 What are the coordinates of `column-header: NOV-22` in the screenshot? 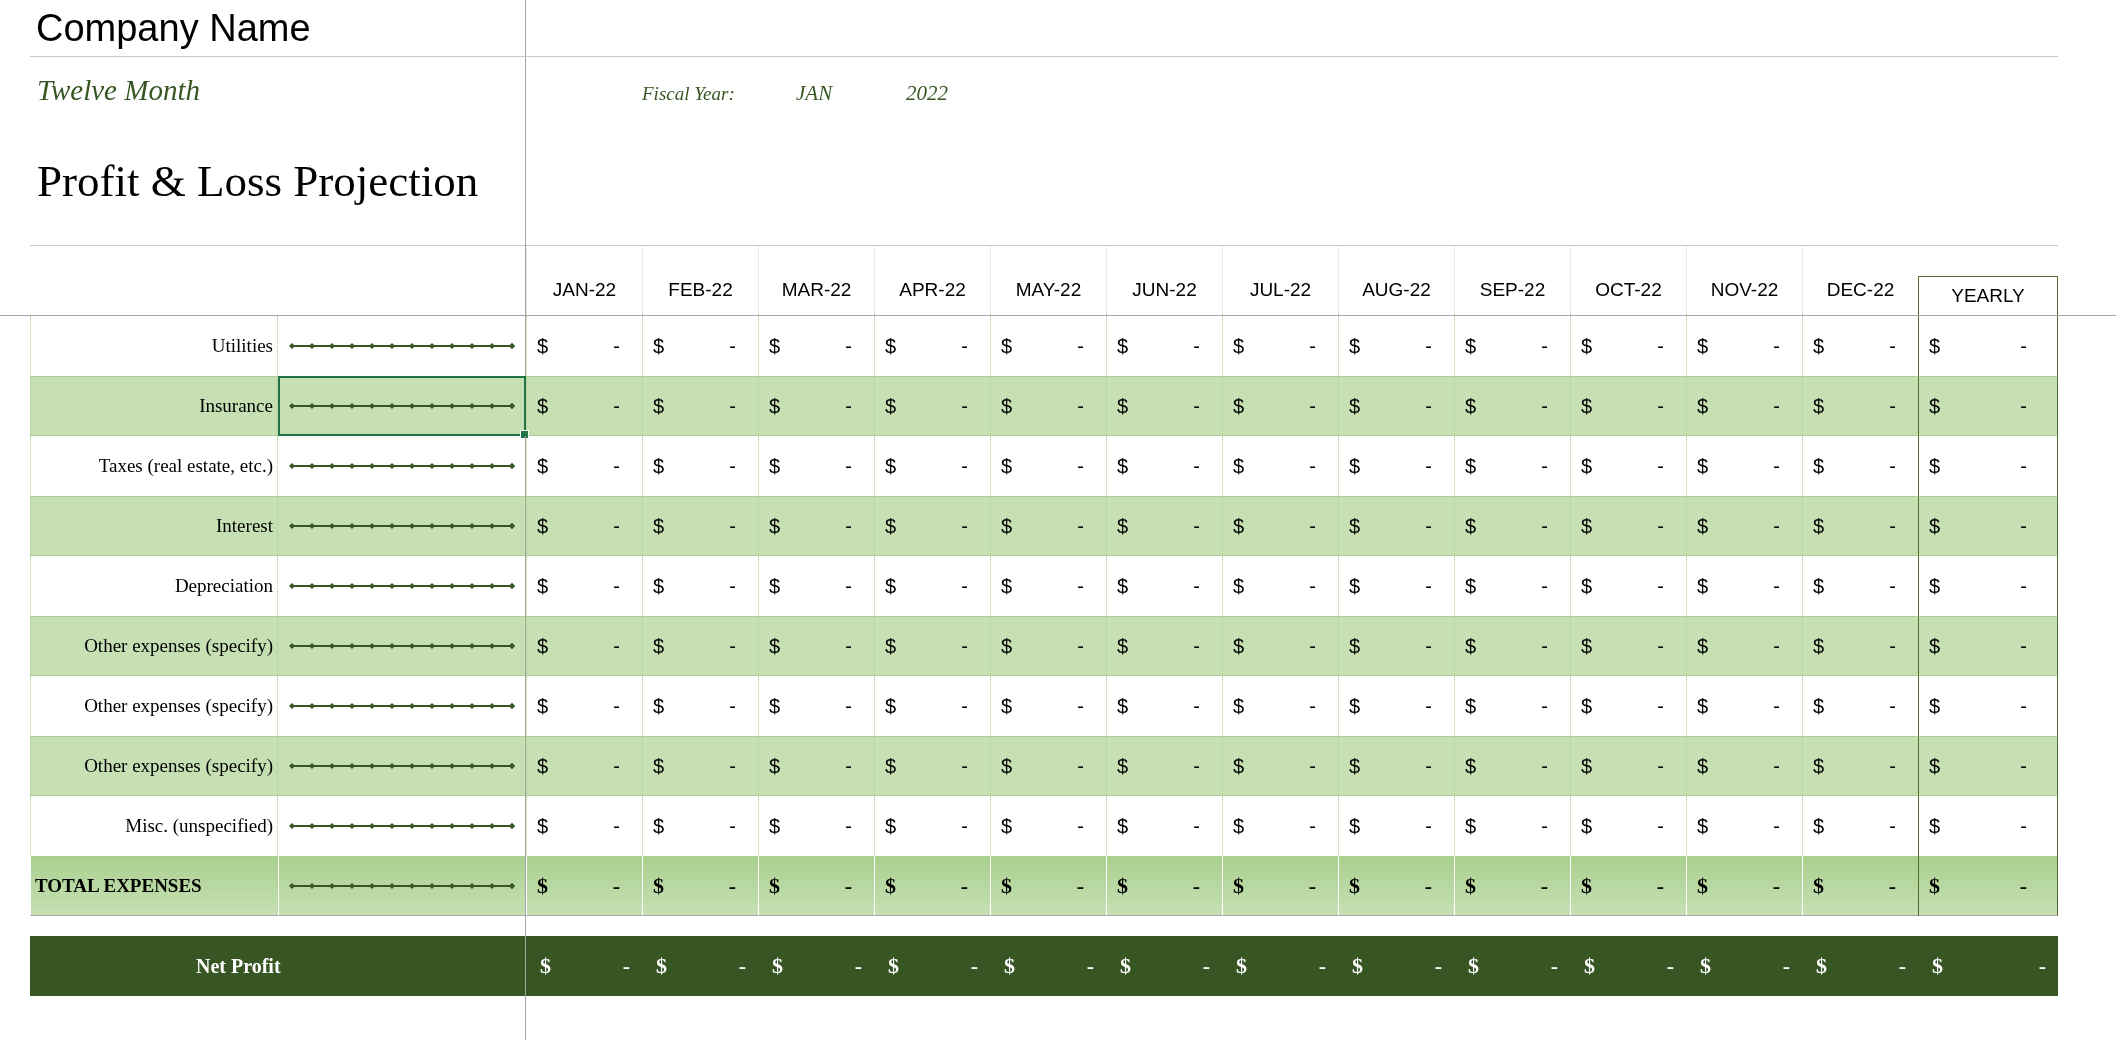 It's located at (1744, 280).